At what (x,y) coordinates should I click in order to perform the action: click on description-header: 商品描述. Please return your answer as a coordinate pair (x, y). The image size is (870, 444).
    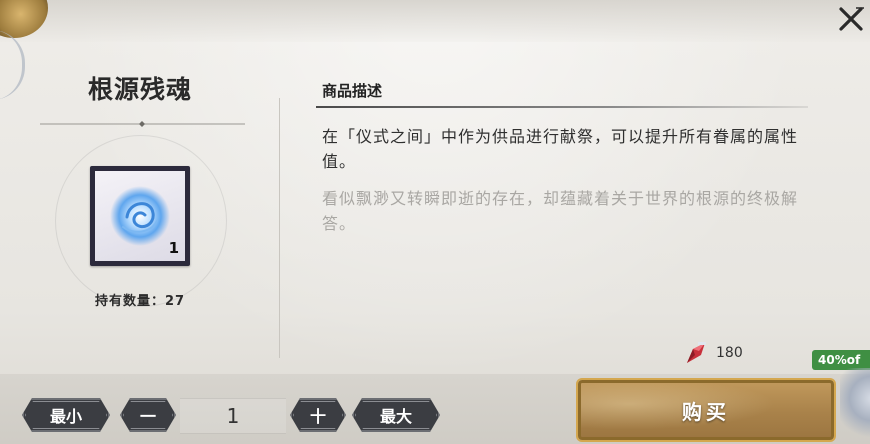
    Looking at the image, I should click on (352, 91).